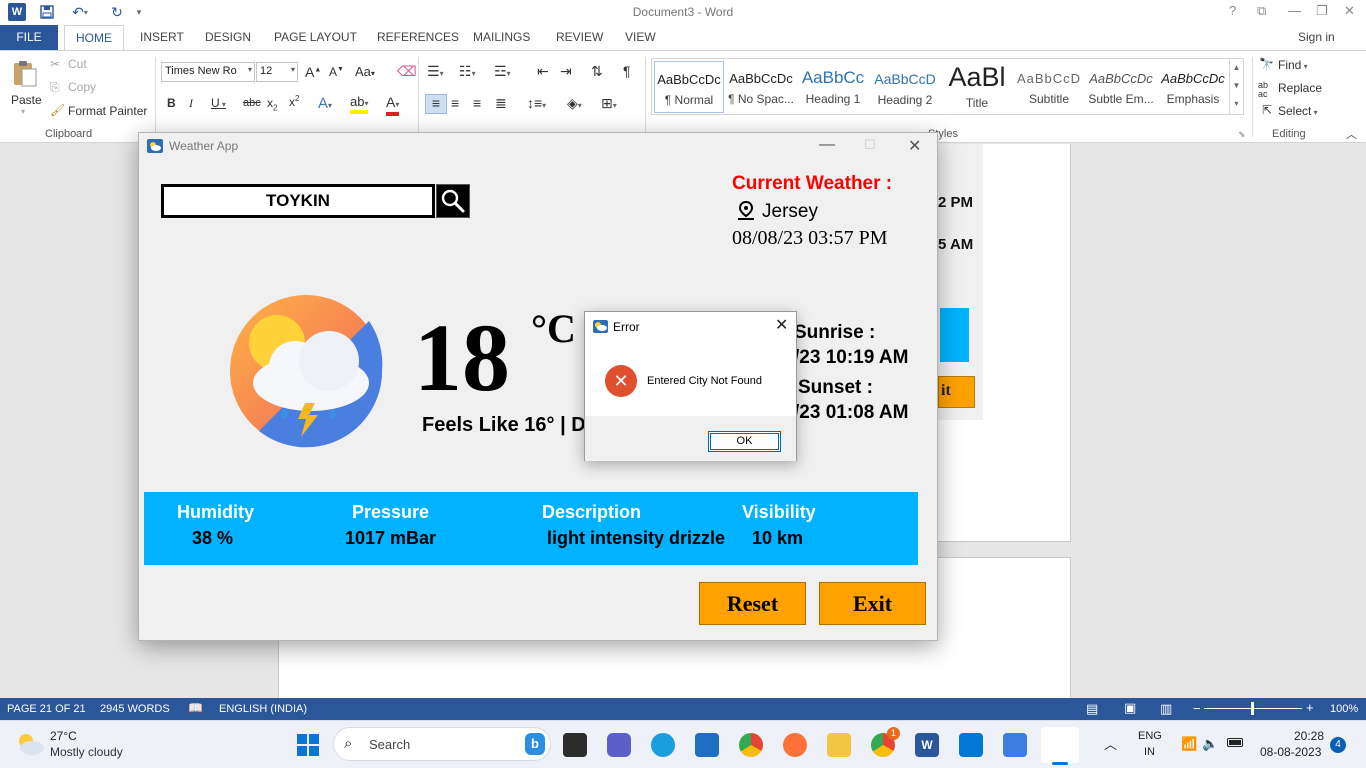  Describe the element at coordinates (29, 37) in the screenshot. I see `tab-file: FILE` at that location.